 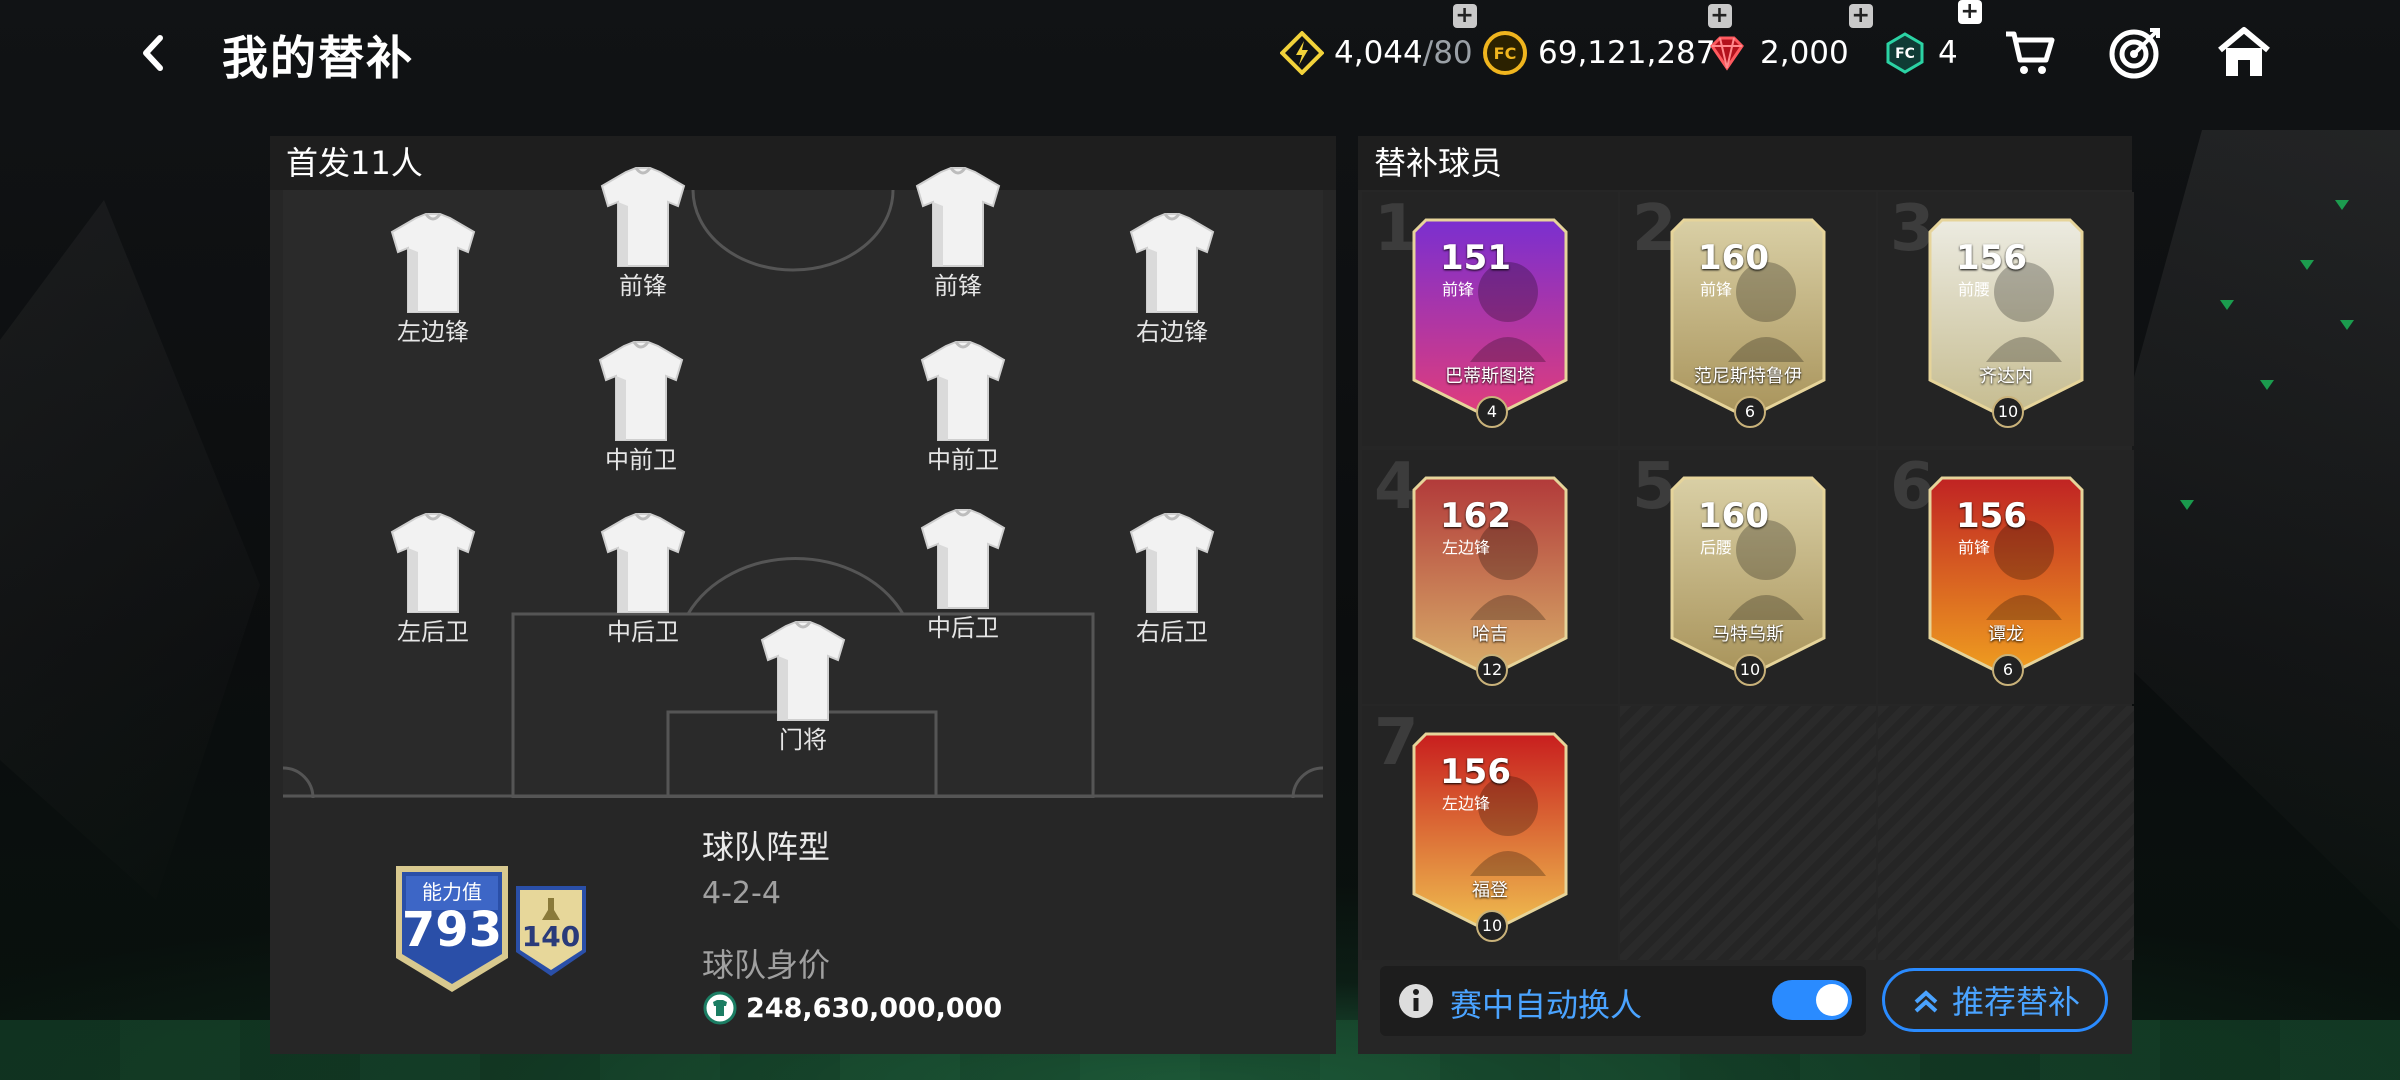 What do you see at coordinates (1788, 40) in the screenshot?
I see `gem-resource: 2,000 +` at bounding box center [1788, 40].